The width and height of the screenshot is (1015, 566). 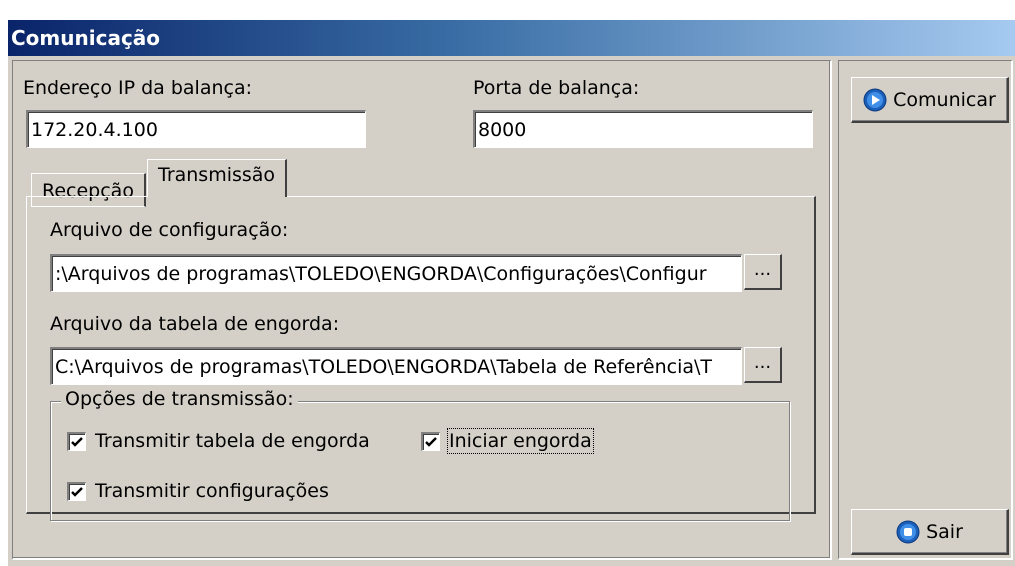 I want to click on option-transmitir-tabela: Transmitir tabela de engorda, so click(x=218, y=441).